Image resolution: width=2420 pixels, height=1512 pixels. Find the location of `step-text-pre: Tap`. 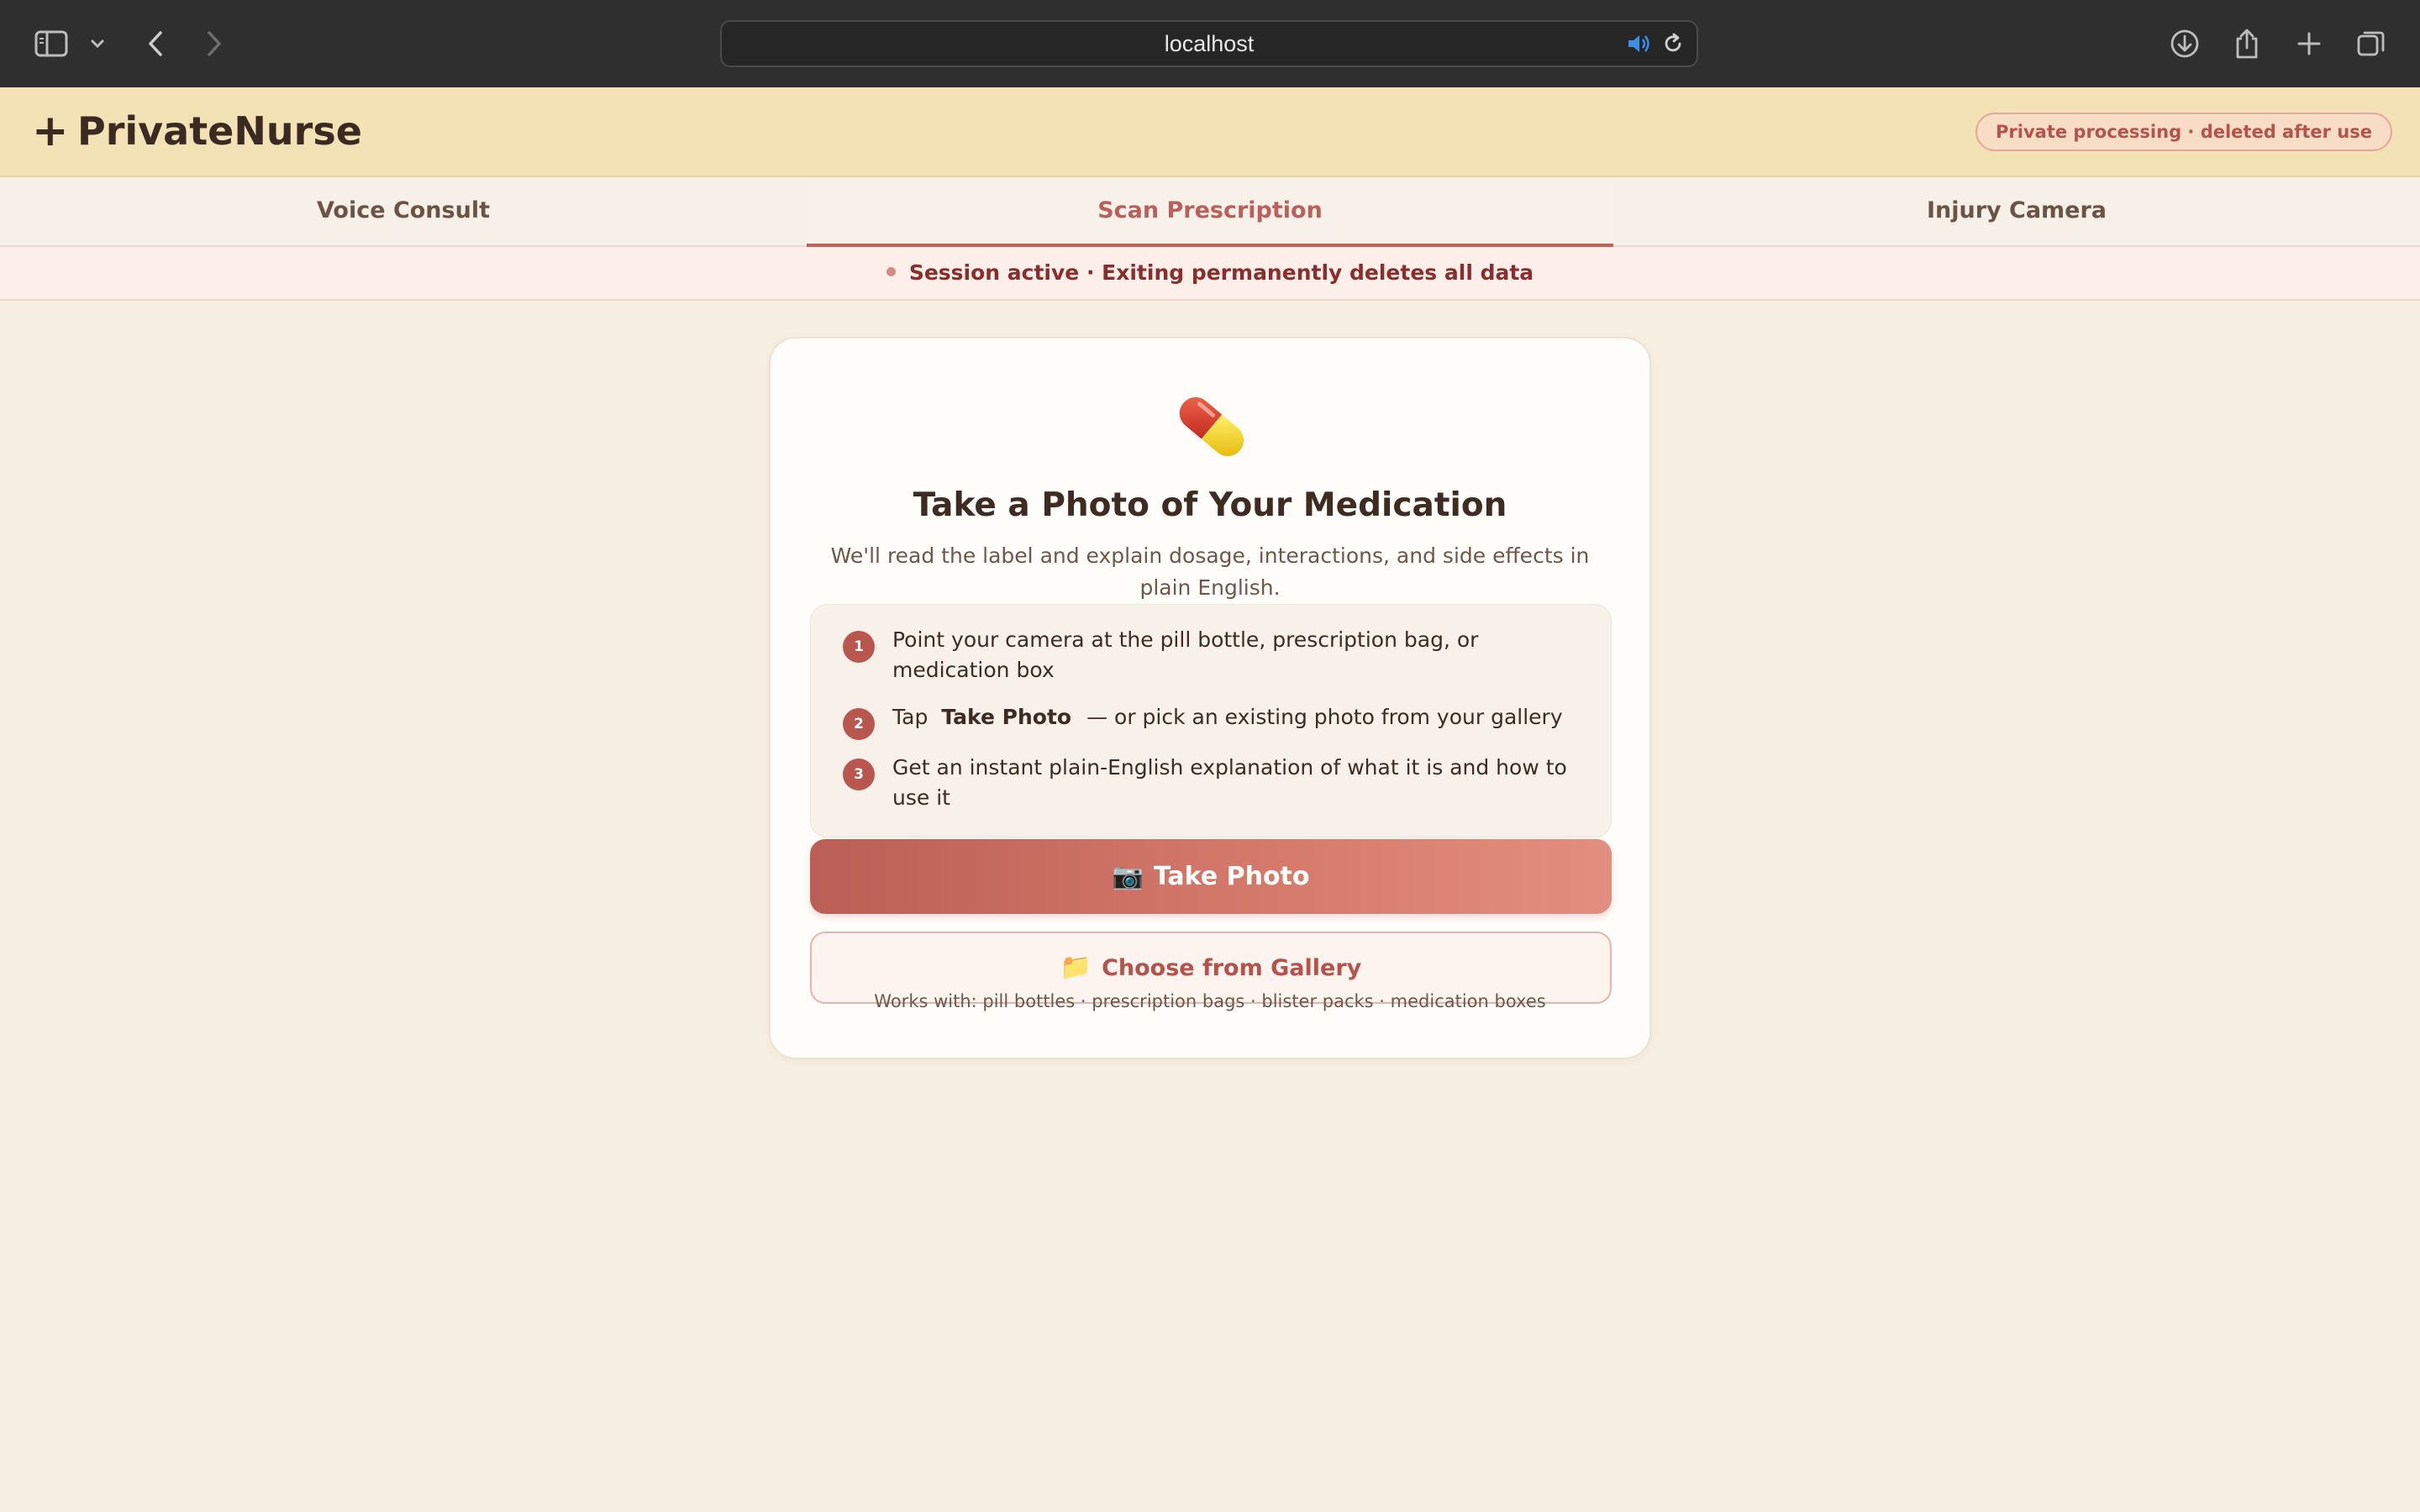

step-text-pre: Tap is located at coordinates (910, 717).